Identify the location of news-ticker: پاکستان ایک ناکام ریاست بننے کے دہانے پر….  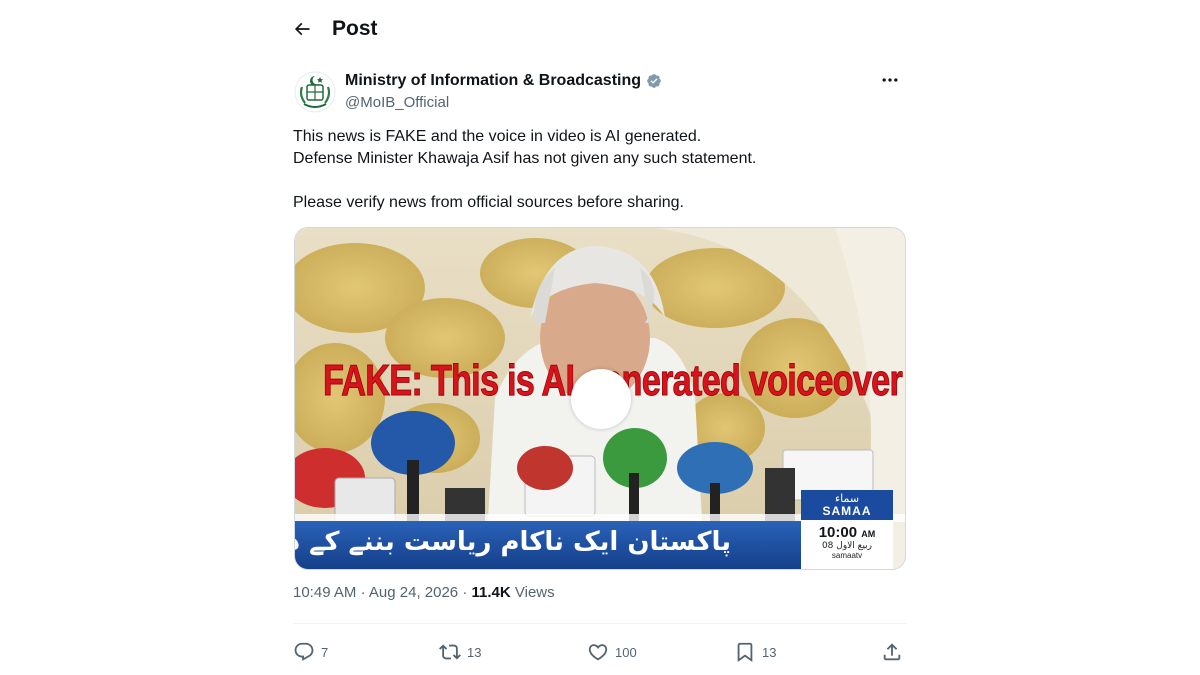
(548, 545).